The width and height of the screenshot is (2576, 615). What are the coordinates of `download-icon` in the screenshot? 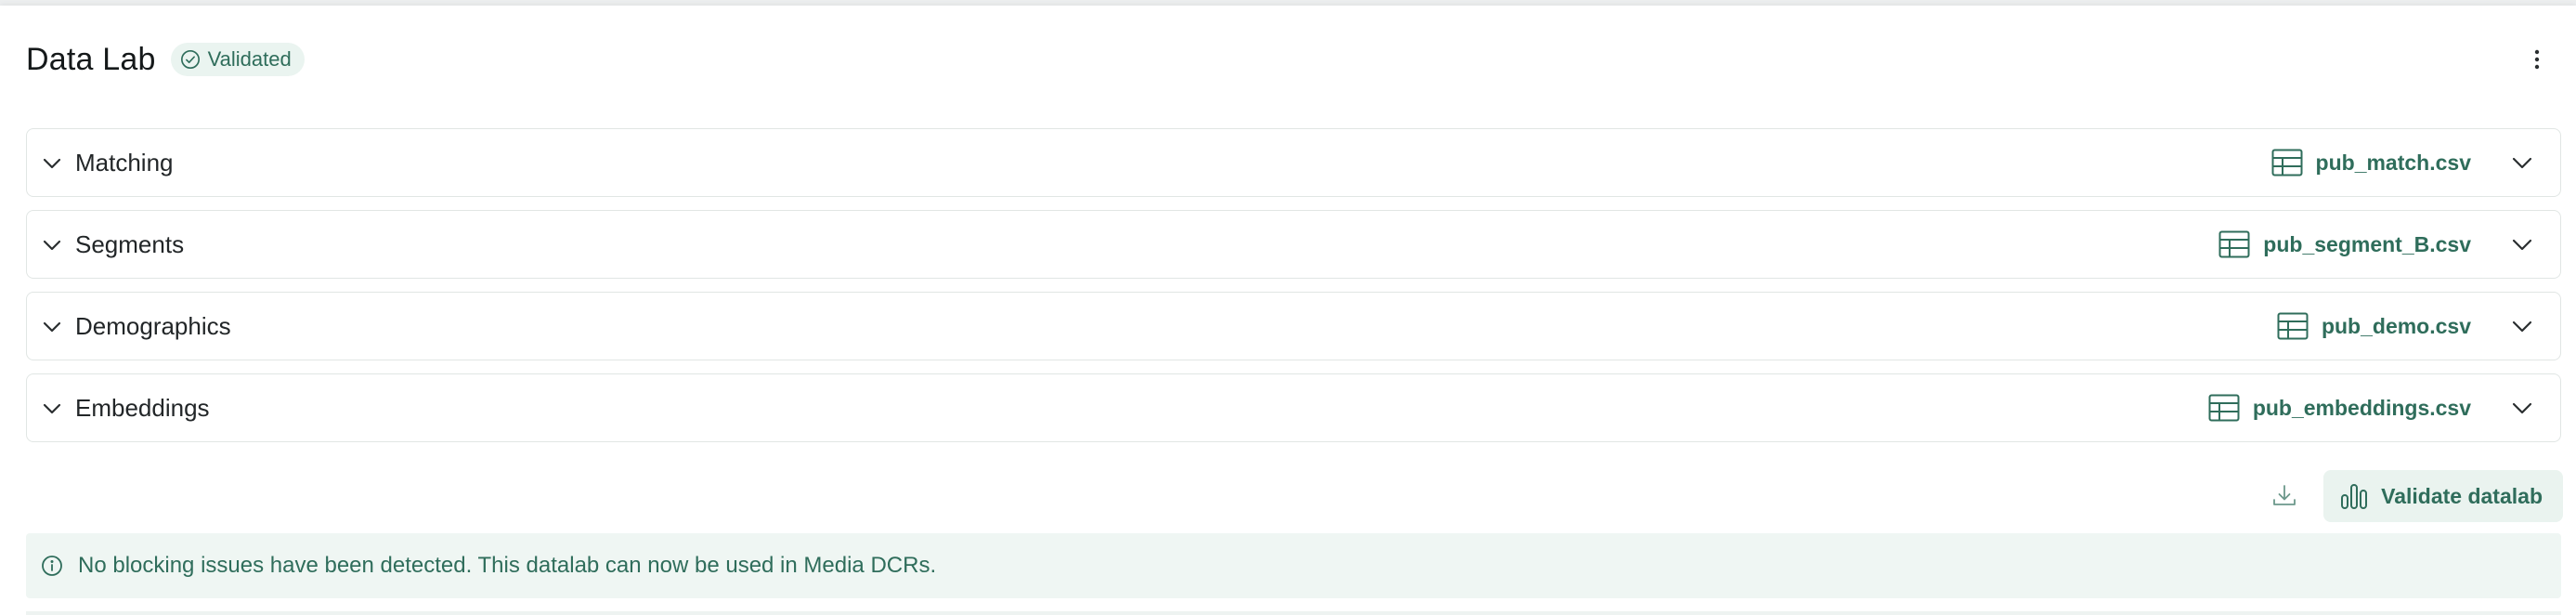 It's located at (2285, 495).